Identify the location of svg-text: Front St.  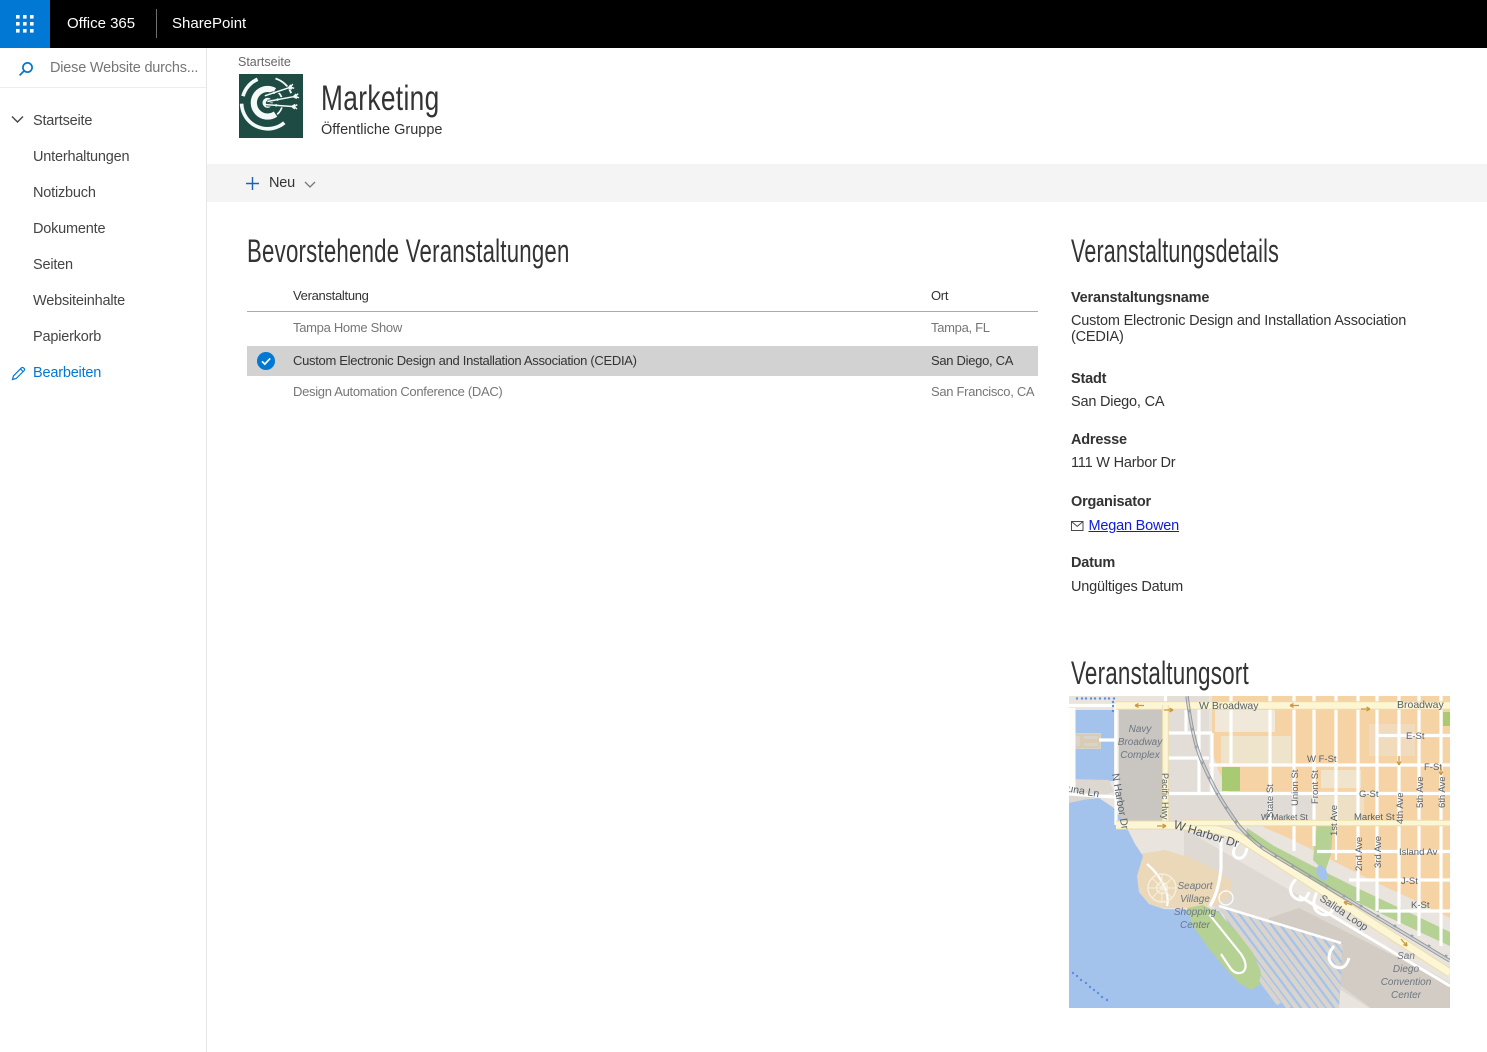
(1315, 787).